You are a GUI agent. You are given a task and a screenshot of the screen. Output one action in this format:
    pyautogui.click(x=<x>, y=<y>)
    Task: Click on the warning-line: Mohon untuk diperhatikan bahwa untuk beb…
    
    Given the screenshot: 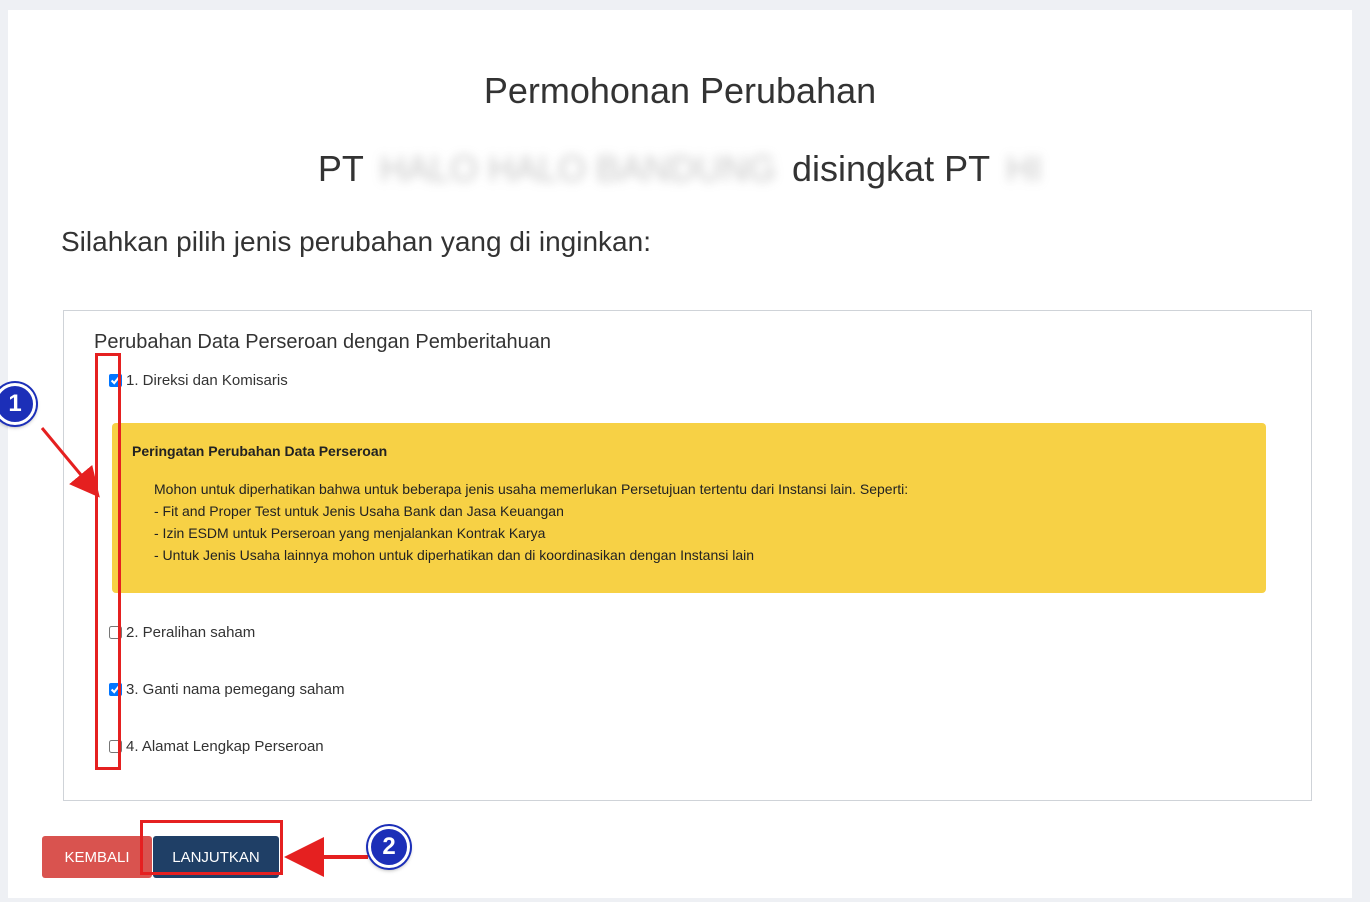 What is the action you would take?
    pyautogui.click(x=531, y=489)
    